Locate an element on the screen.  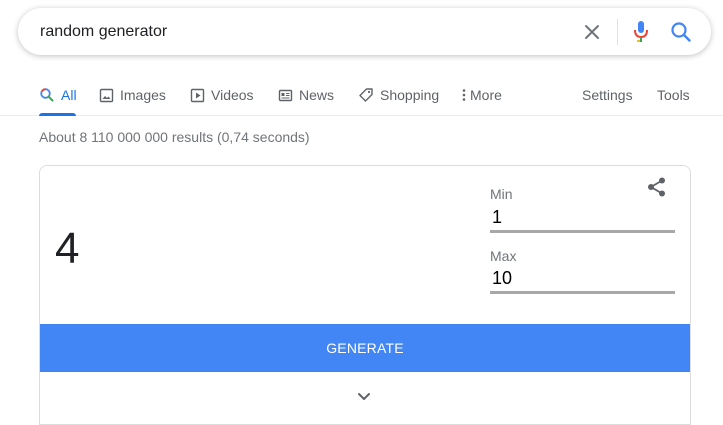
expand-button is located at coordinates (364, 397).